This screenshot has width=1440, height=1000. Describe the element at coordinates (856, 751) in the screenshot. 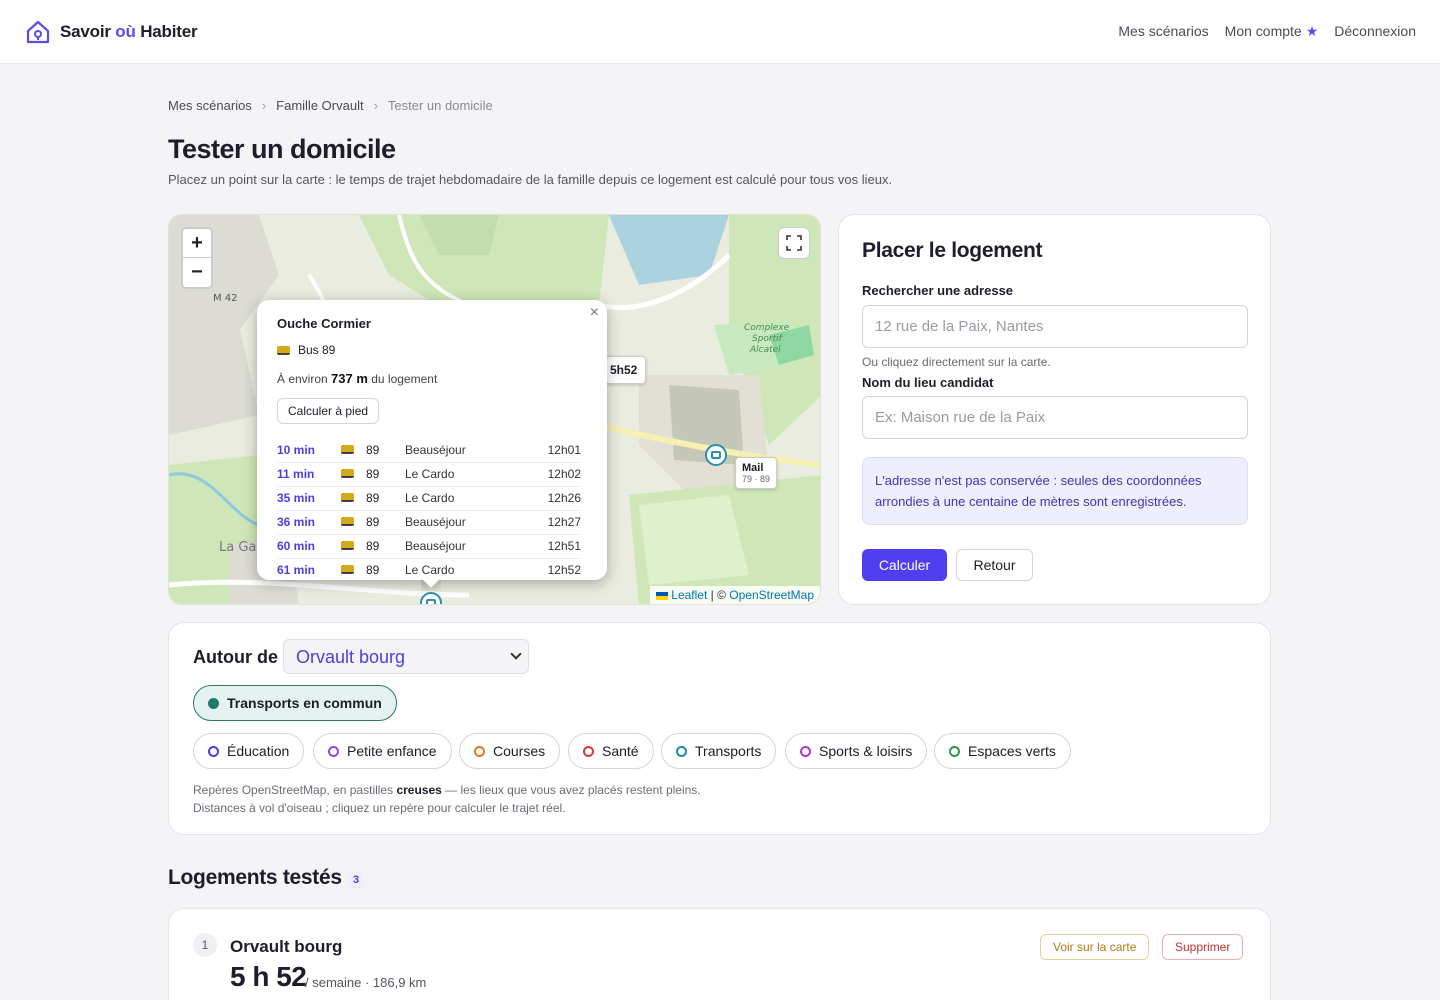

I see `category-chip: Sports & loisirs` at that location.